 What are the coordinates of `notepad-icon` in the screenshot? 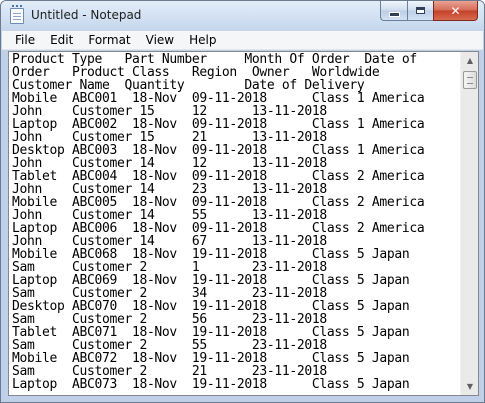 It's located at (17, 14).